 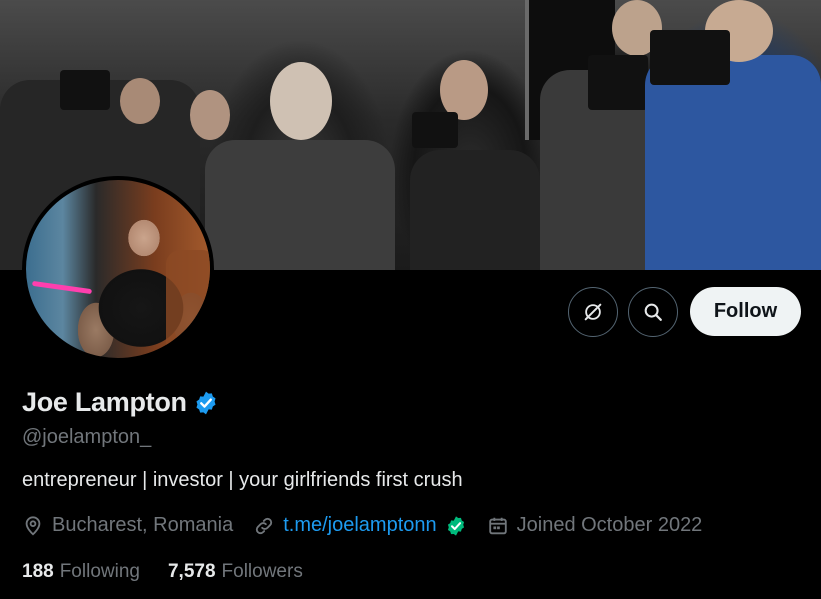 What do you see at coordinates (745, 311) in the screenshot?
I see `follow-button: Follow` at bounding box center [745, 311].